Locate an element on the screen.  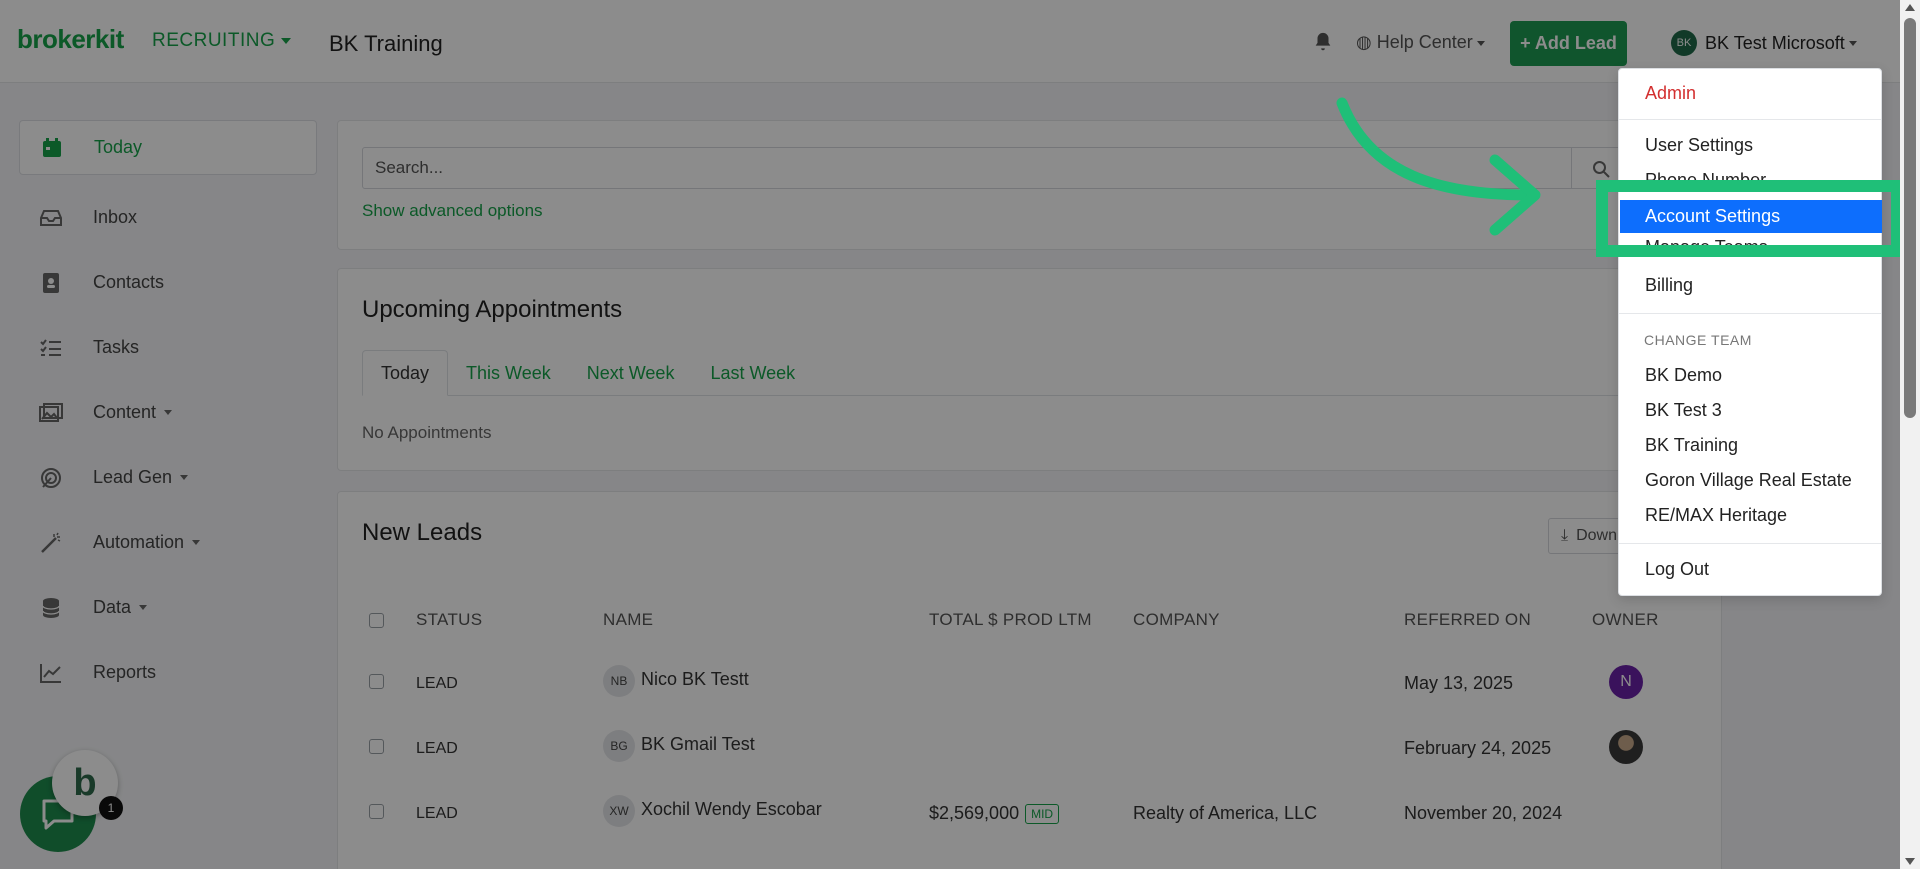
highlight-annotation is located at coordinates (1749, 218).